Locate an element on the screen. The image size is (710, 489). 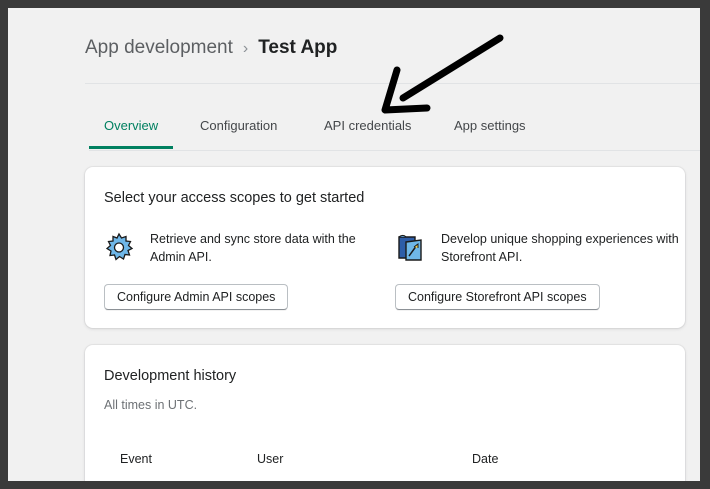
annotation-arrow-icon is located at coordinates (442, 74).